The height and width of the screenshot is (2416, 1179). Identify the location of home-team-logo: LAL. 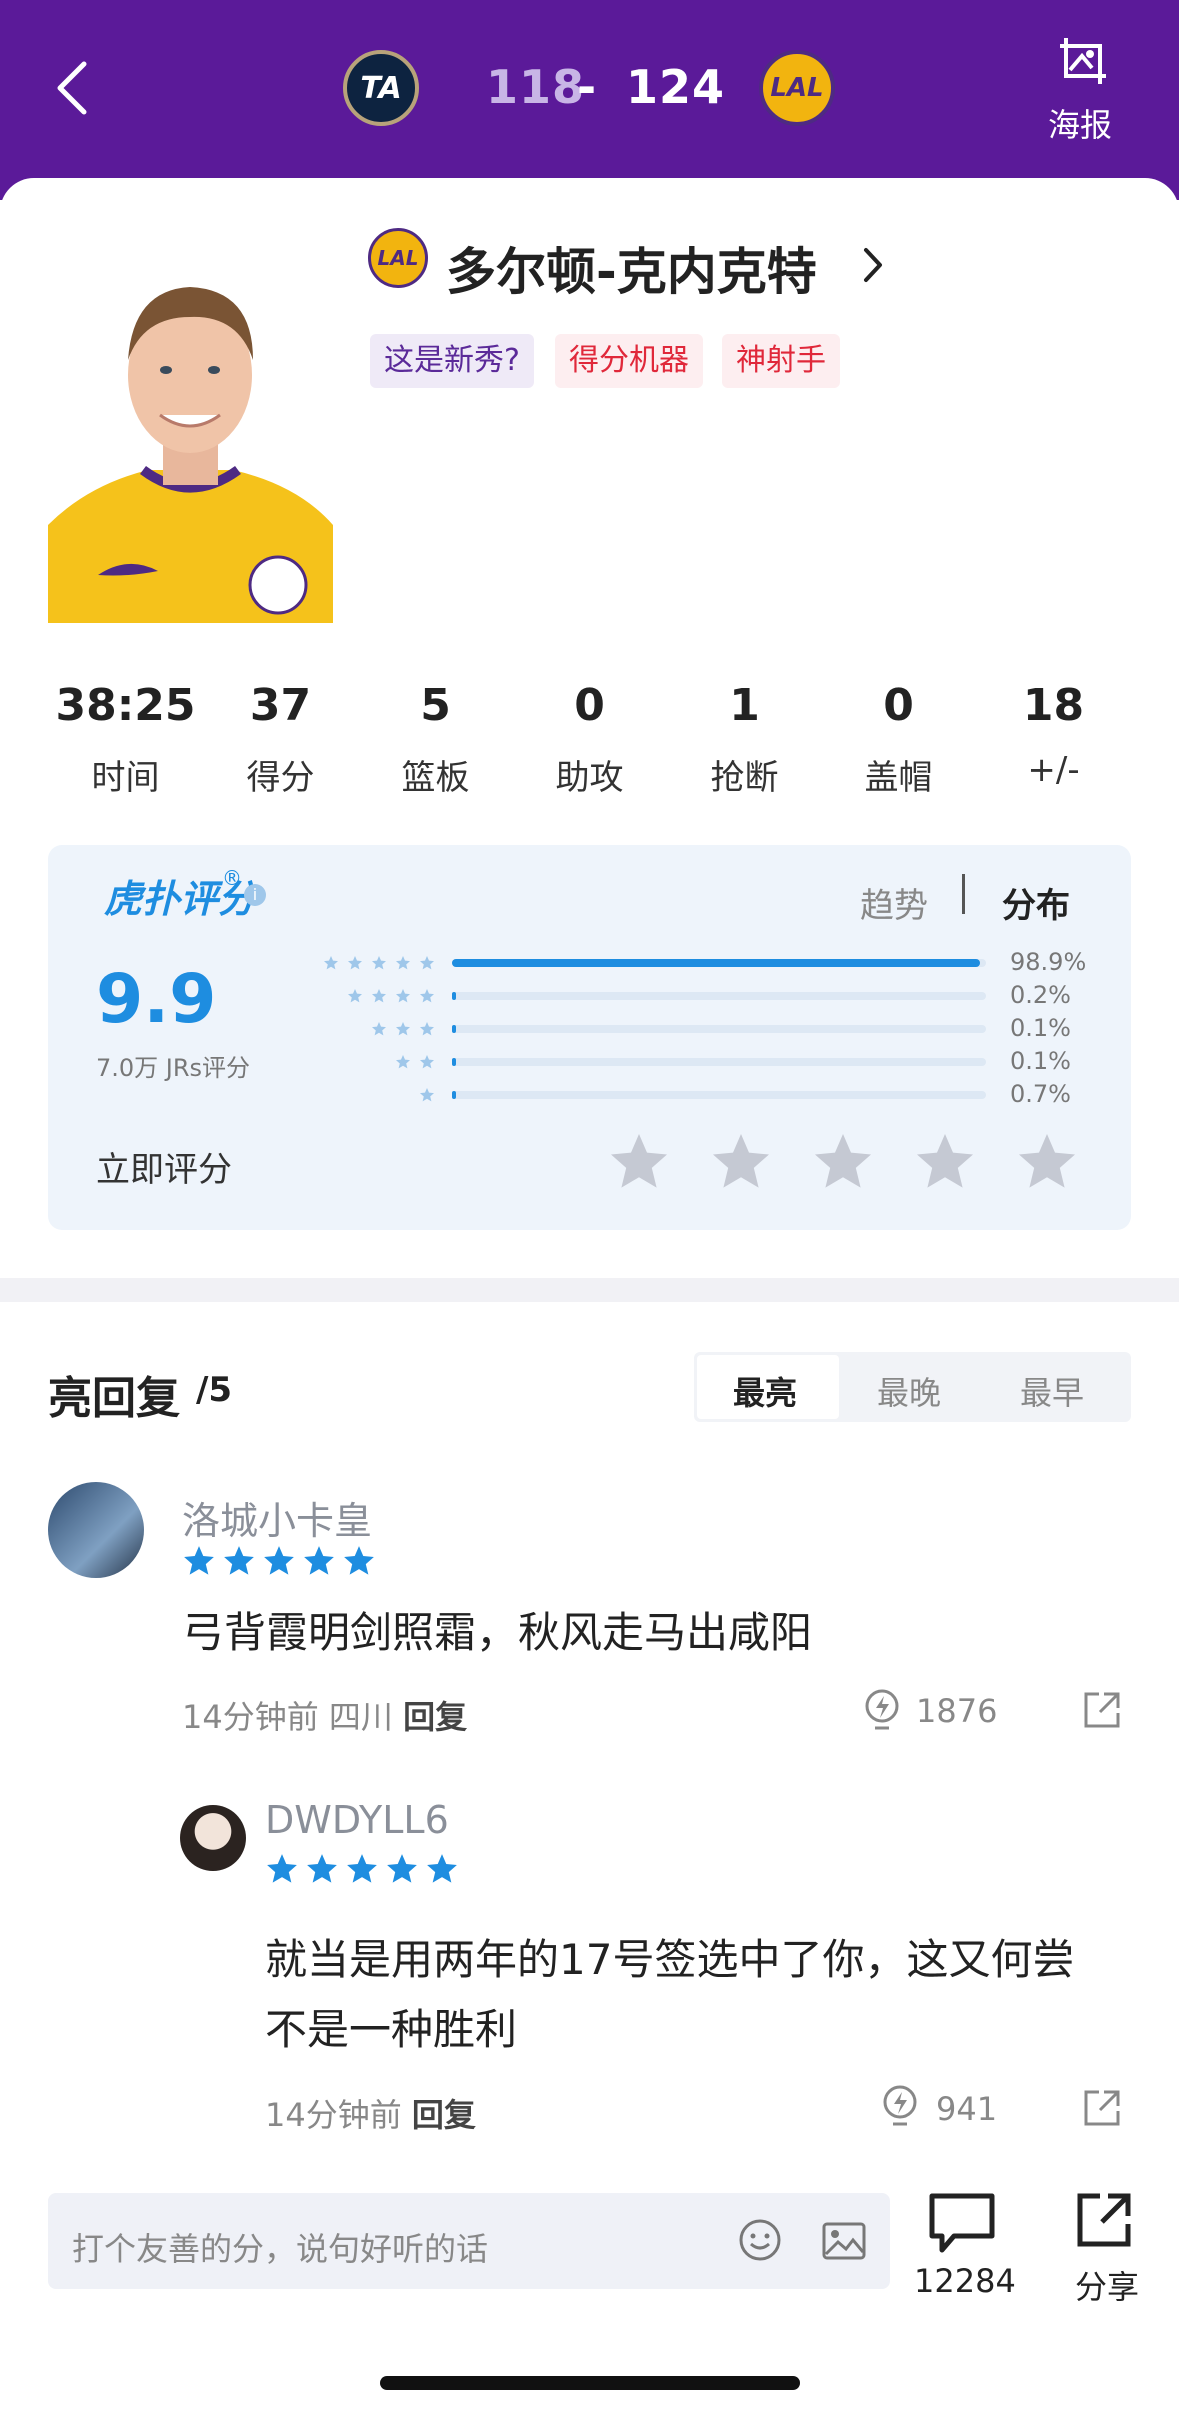
(797, 88).